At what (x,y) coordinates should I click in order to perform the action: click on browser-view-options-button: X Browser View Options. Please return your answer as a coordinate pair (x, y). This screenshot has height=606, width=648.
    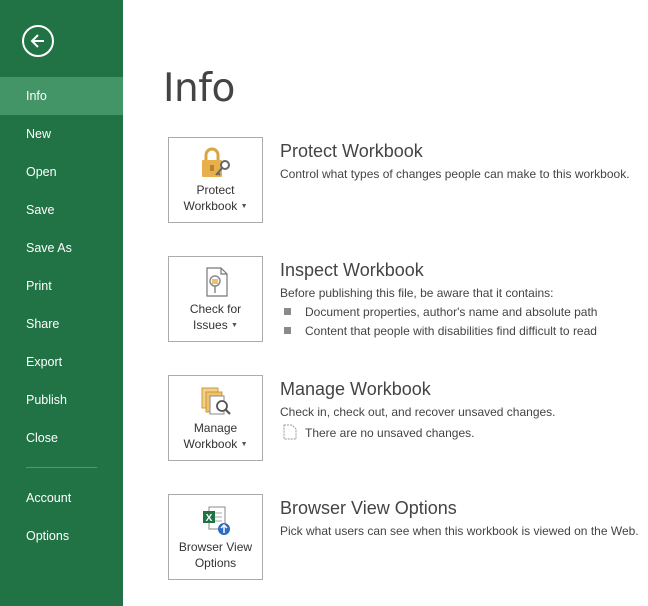
    Looking at the image, I should click on (215, 537).